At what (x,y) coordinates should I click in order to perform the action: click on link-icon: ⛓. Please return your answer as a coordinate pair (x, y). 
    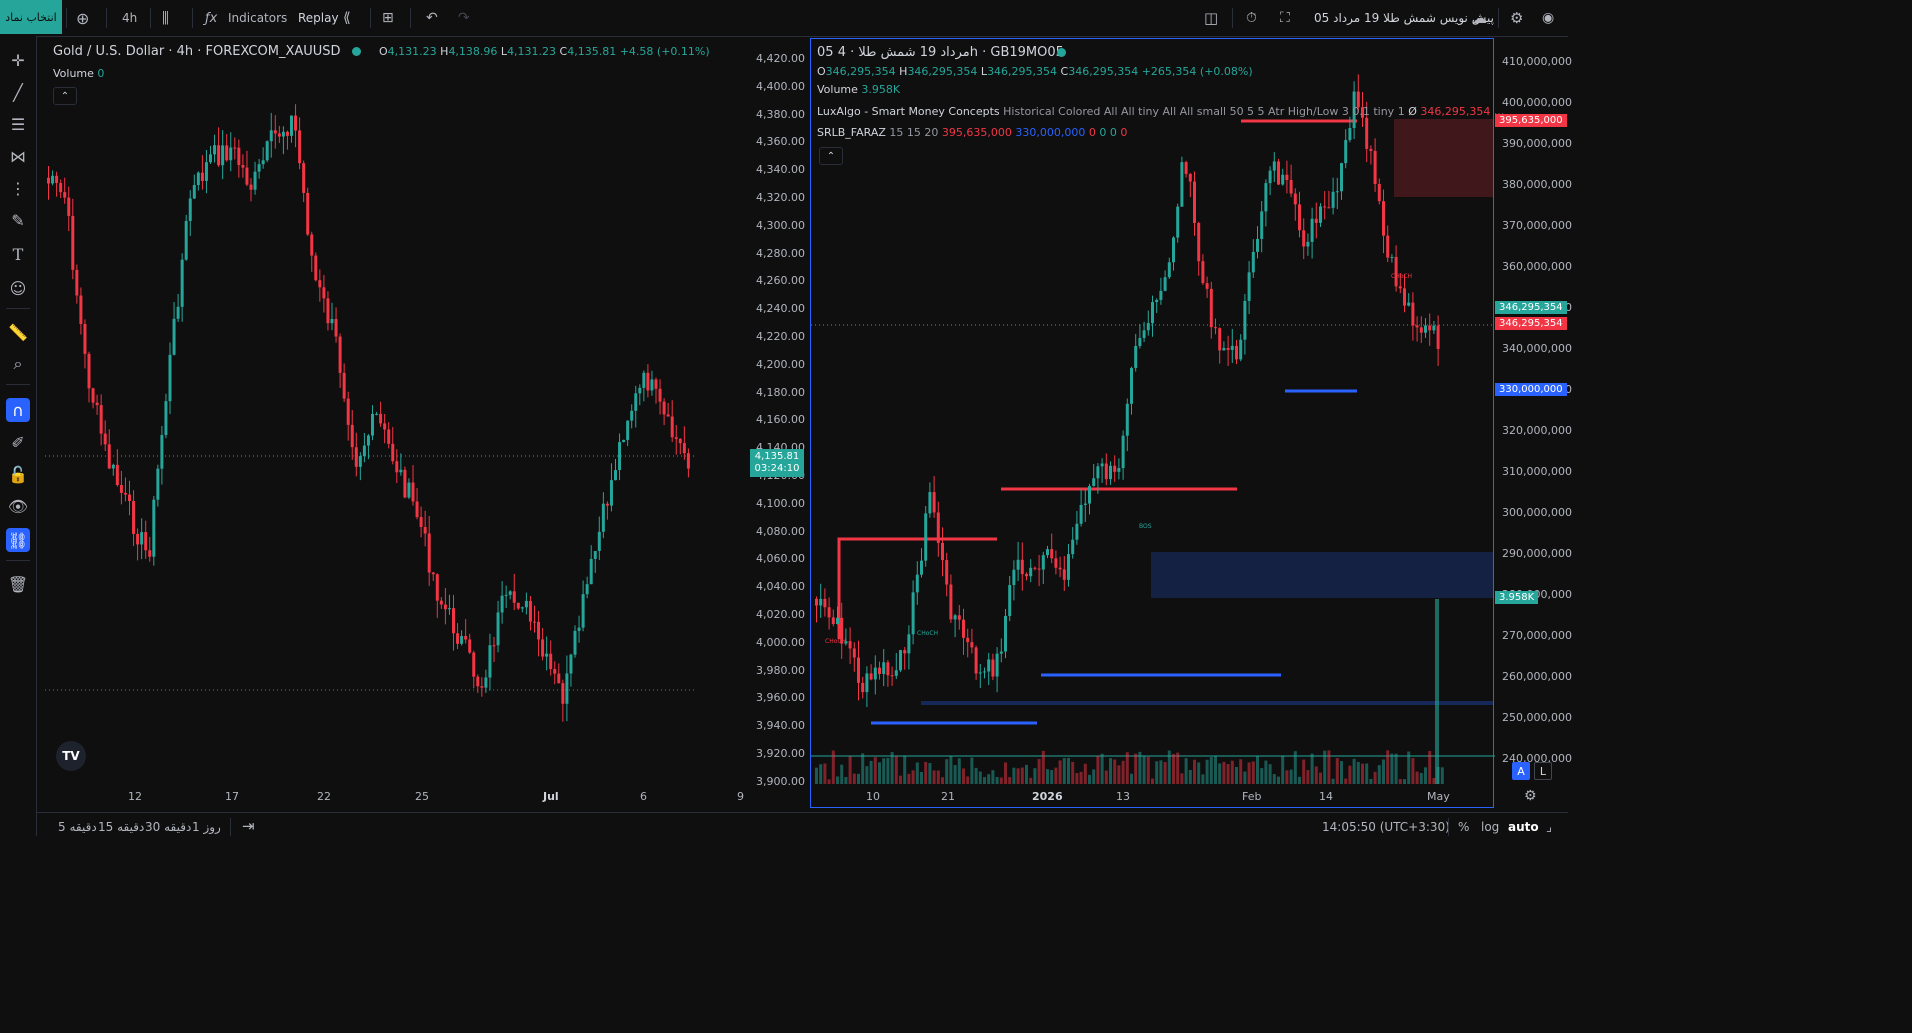
    Looking at the image, I should click on (18, 540).